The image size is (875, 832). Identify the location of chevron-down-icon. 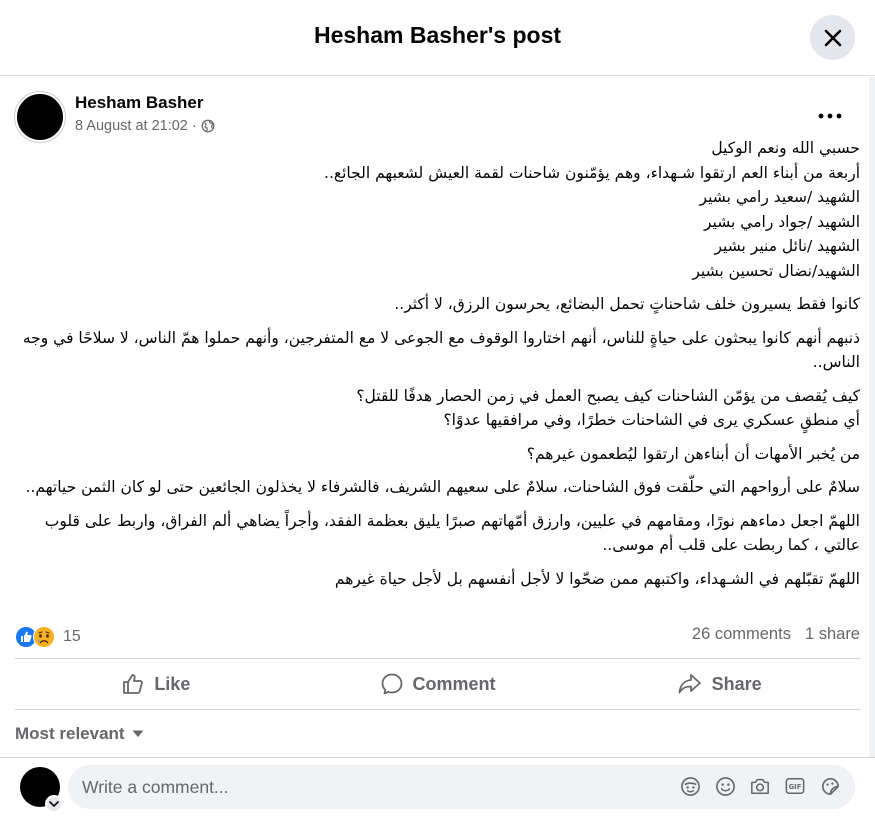
(54, 804).